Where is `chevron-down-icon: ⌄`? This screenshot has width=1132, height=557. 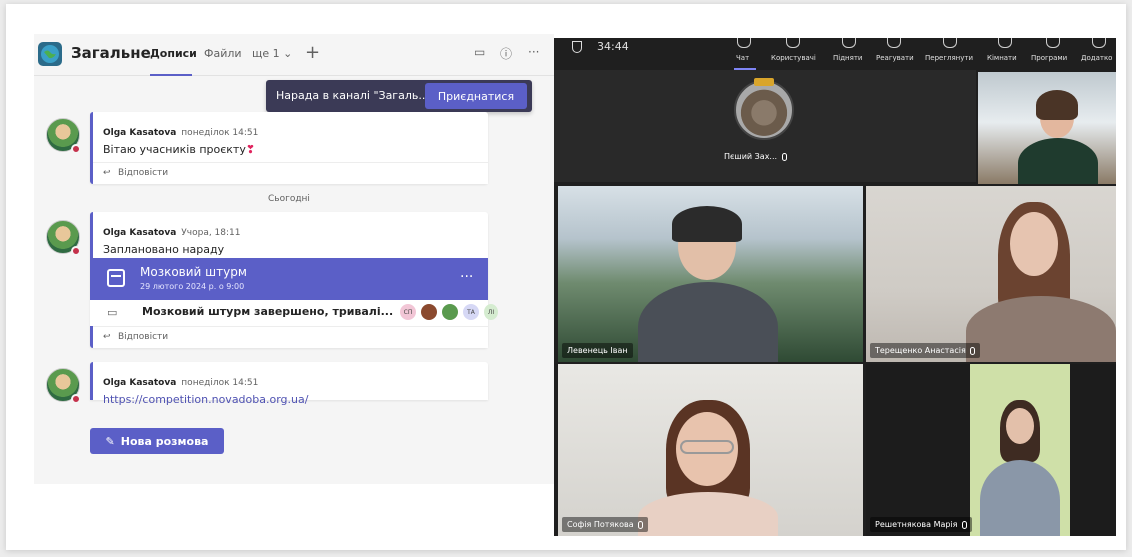
chevron-down-icon: ⌄ is located at coordinates (288, 53).